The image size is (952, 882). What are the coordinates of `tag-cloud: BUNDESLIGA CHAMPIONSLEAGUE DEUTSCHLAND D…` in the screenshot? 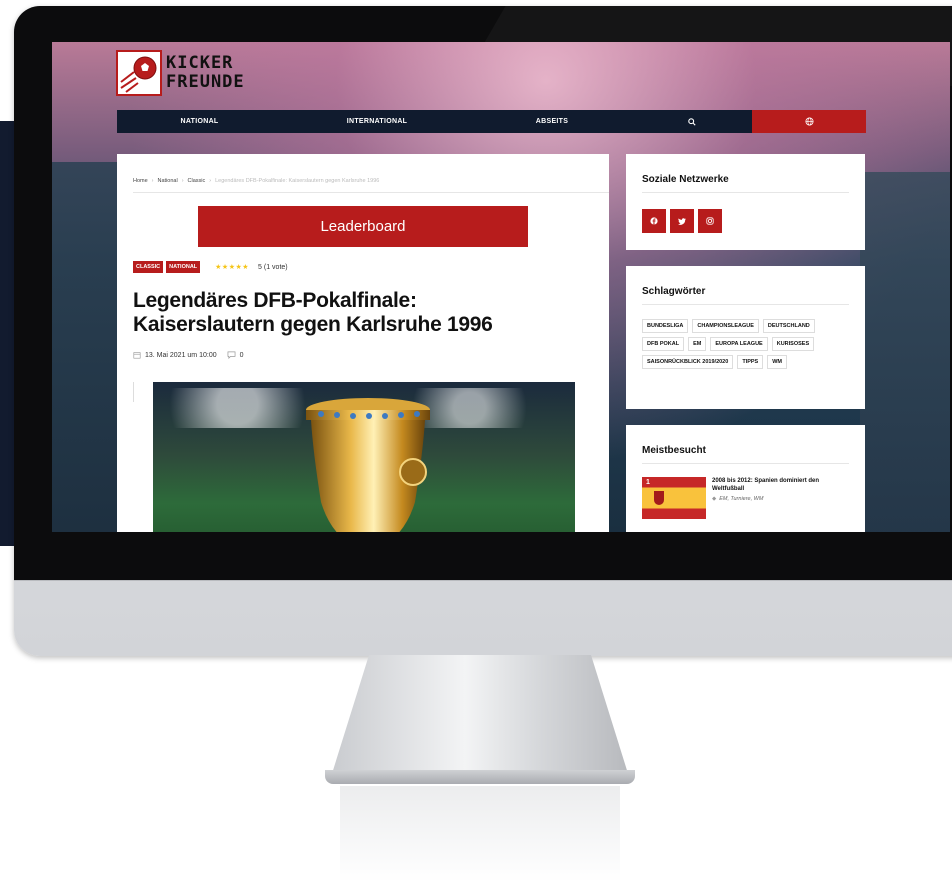 It's located at (747, 344).